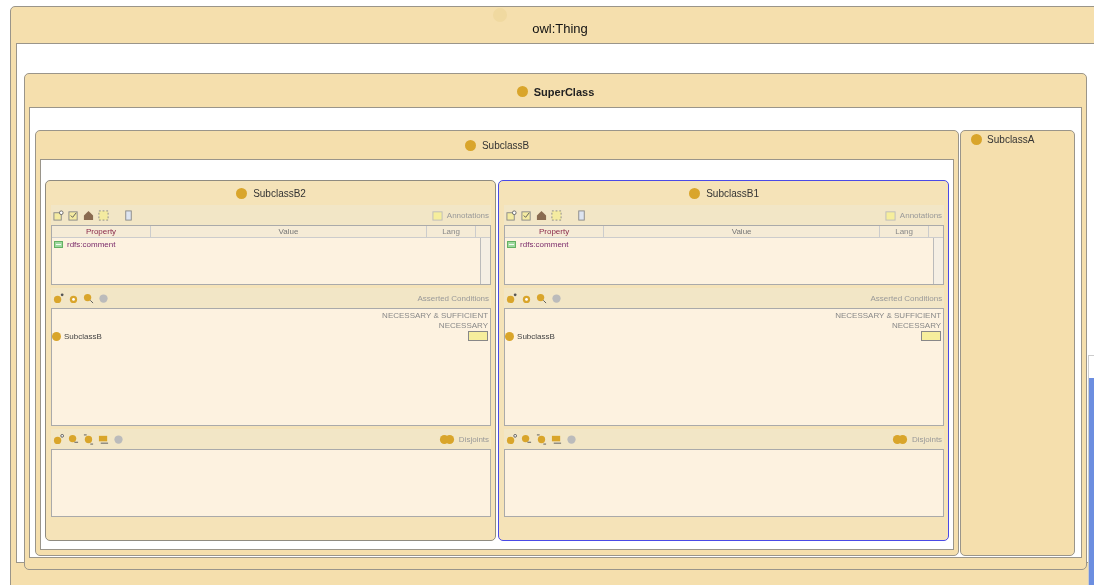 This screenshot has width=1094, height=585. Describe the element at coordinates (1017, 343) in the screenshot. I see `class-frame: SubclassA` at that location.